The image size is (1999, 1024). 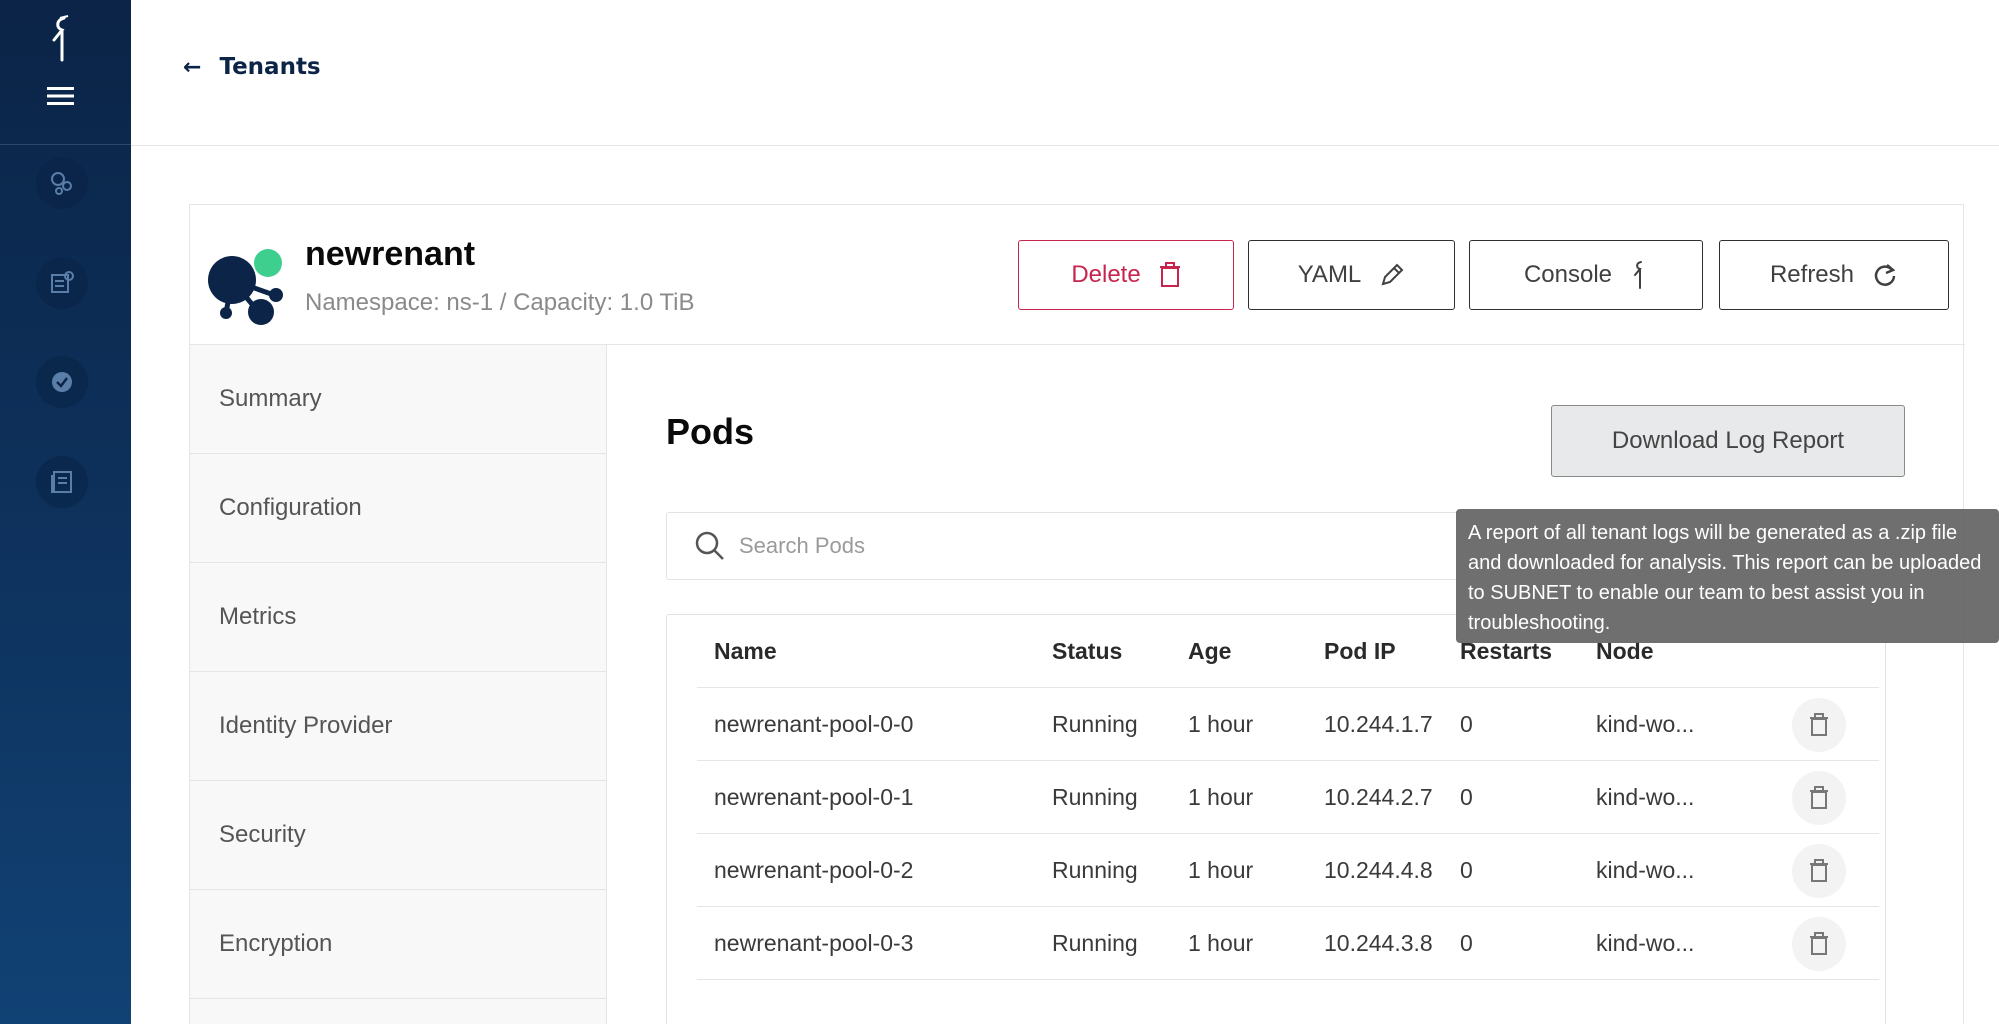 I want to click on pod-name: newrenant-pool-0-2, so click(x=814, y=870).